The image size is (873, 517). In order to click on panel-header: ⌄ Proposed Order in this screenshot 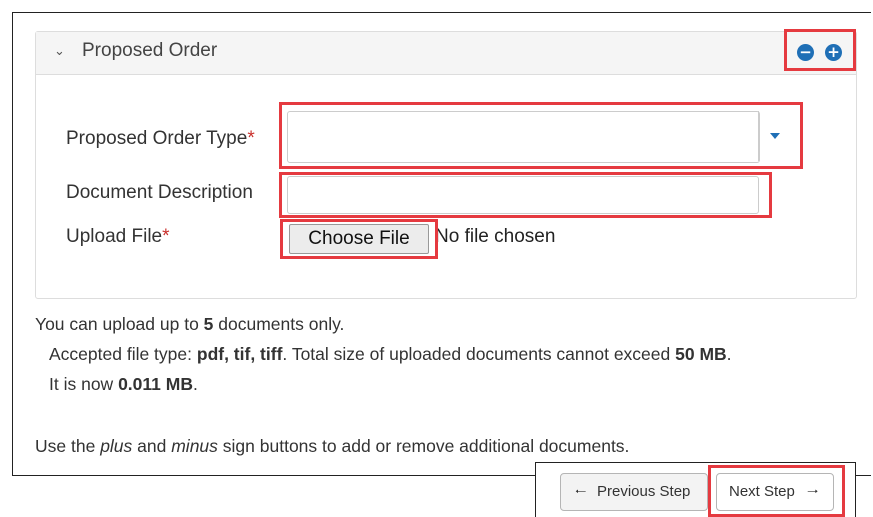, I will do `click(446, 53)`.